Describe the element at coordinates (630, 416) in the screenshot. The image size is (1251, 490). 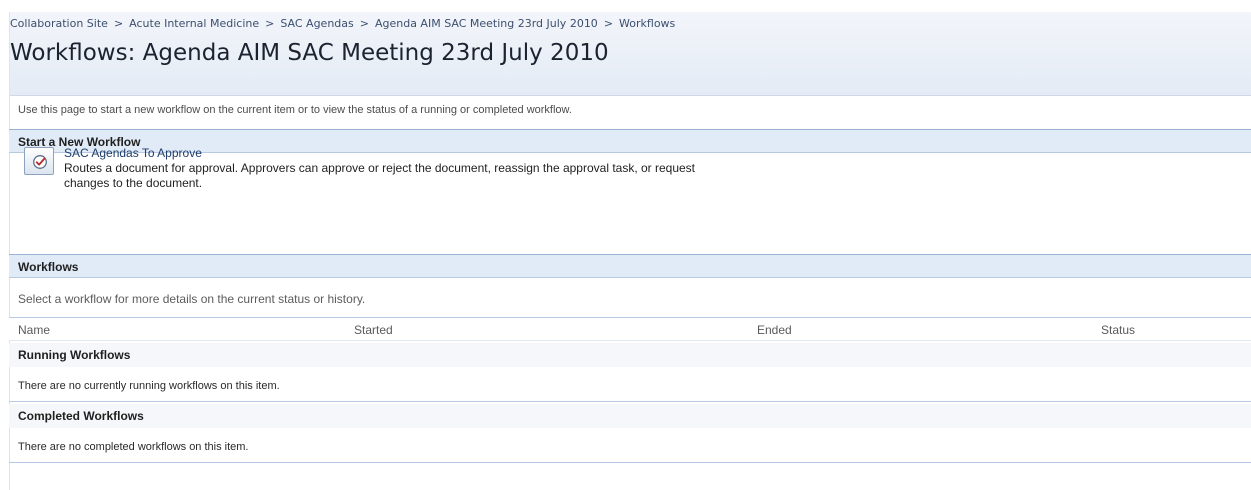
I see `completed-workflows-group: Completed Workflows` at that location.